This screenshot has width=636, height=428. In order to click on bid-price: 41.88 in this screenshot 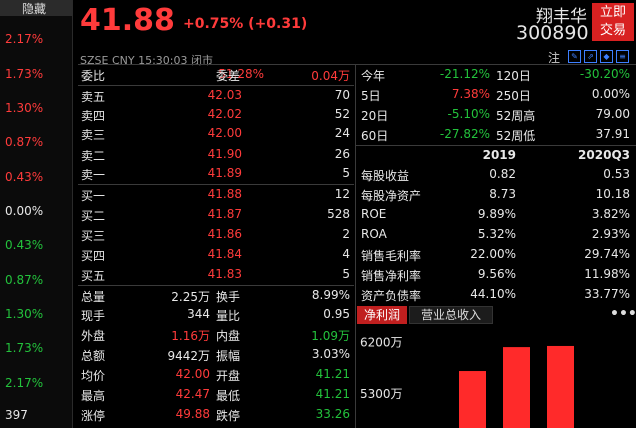, I will do `click(224, 194)`.